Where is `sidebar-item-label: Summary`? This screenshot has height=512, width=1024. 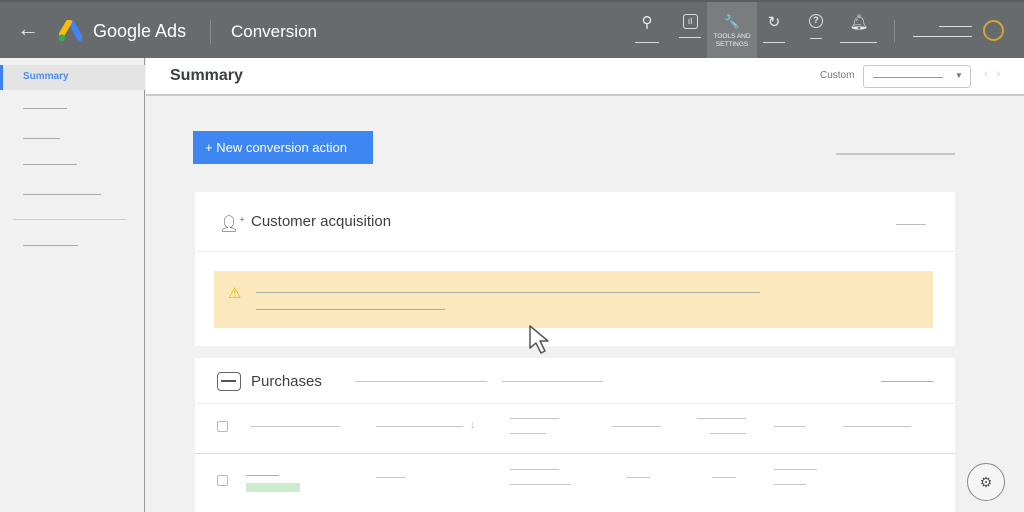 sidebar-item-label: Summary is located at coordinates (46, 76).